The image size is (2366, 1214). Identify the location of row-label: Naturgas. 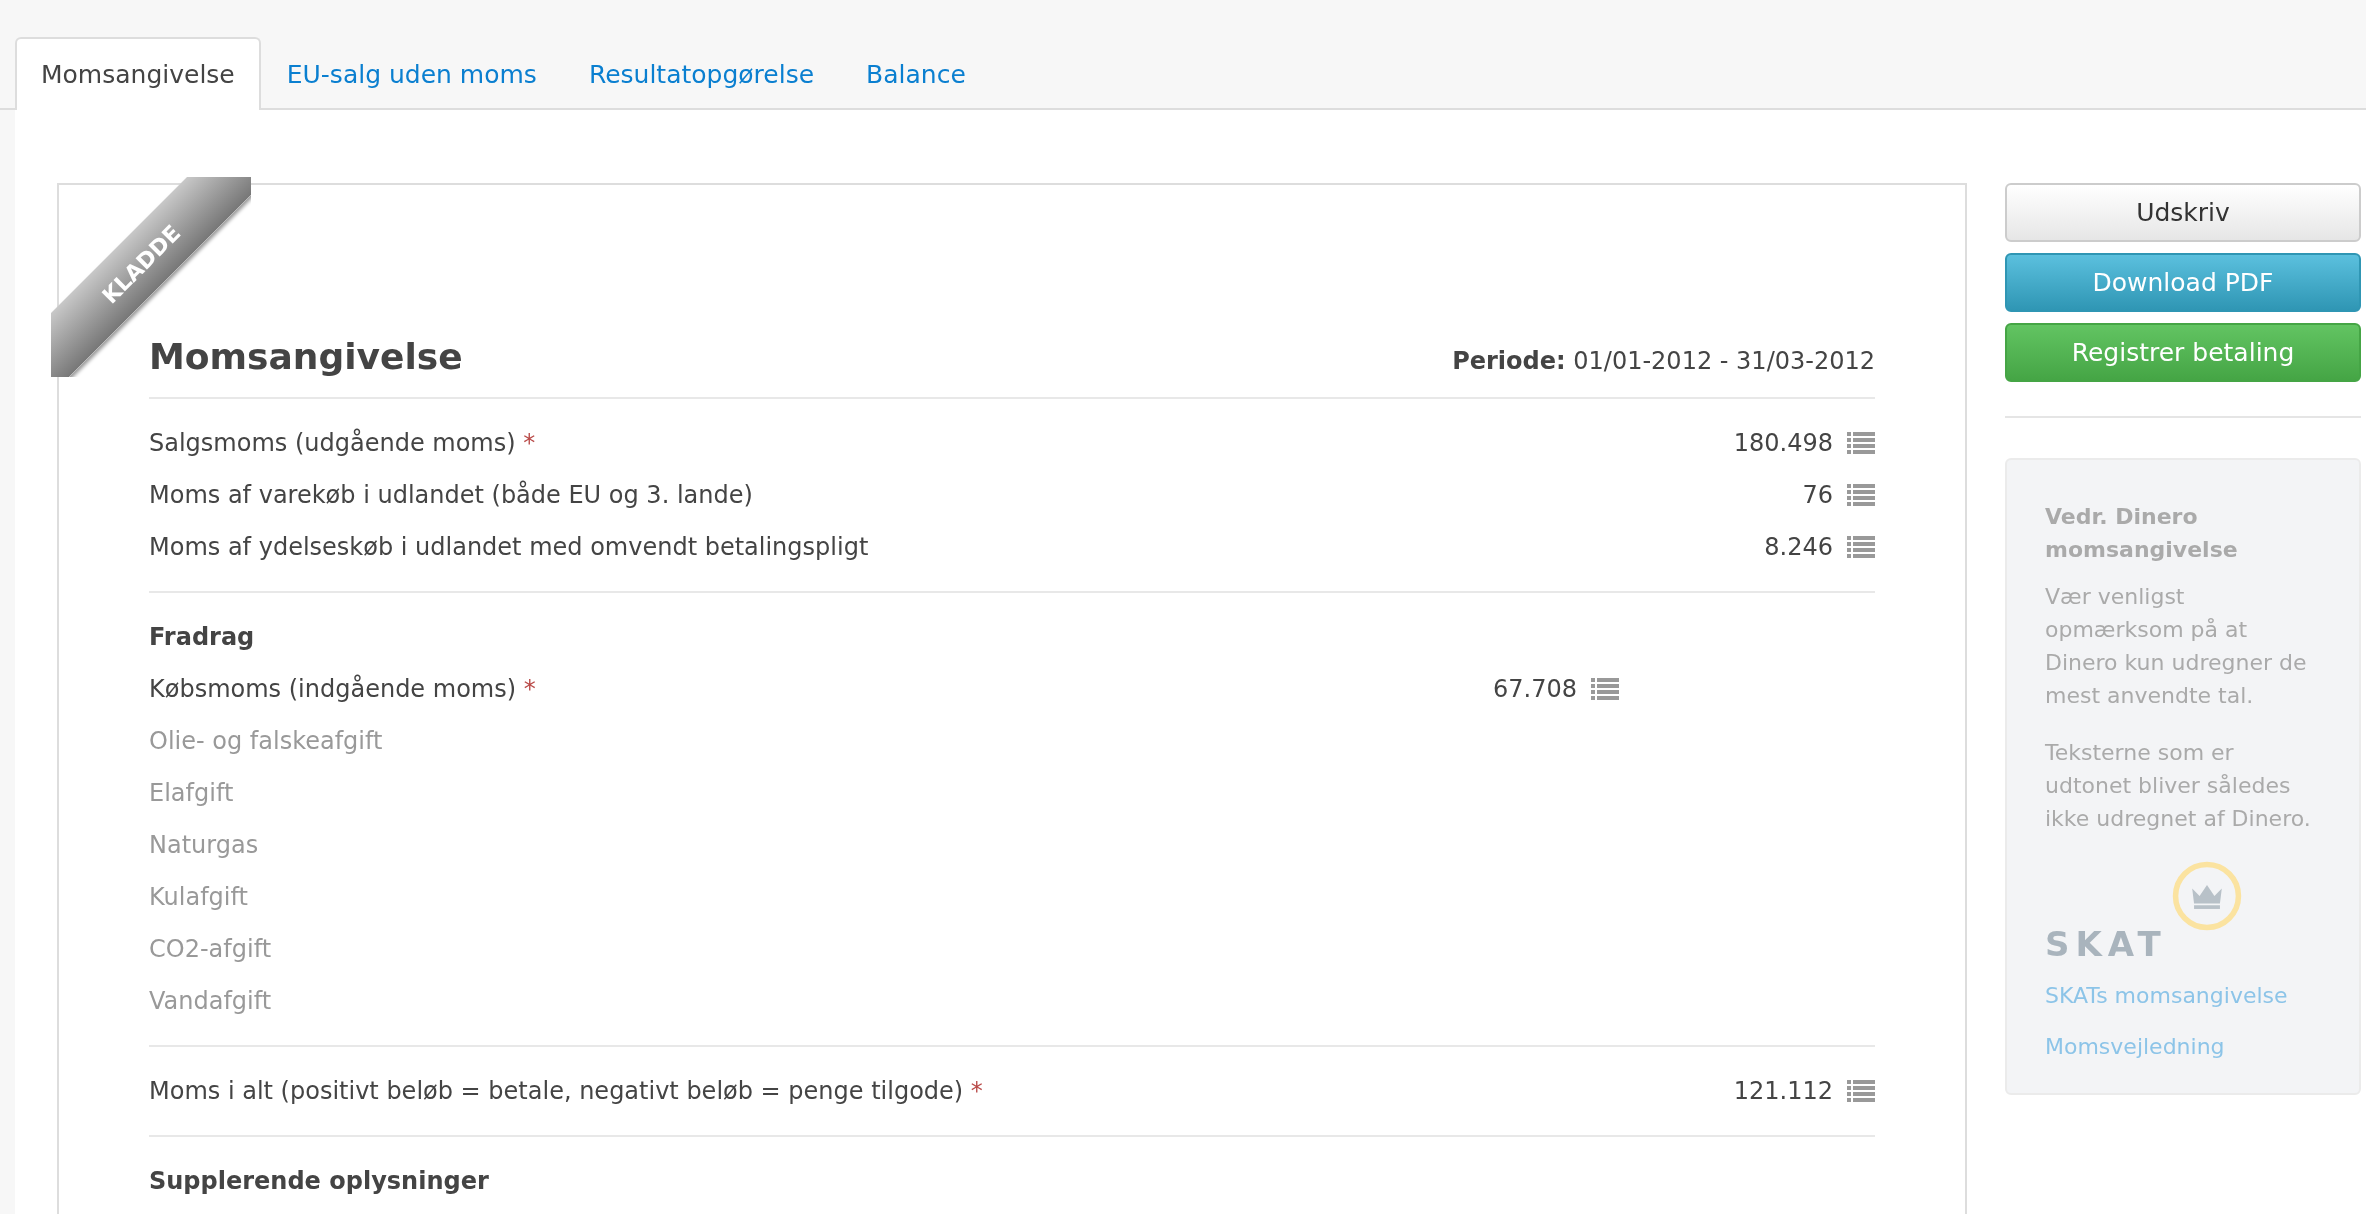
(204, 845).